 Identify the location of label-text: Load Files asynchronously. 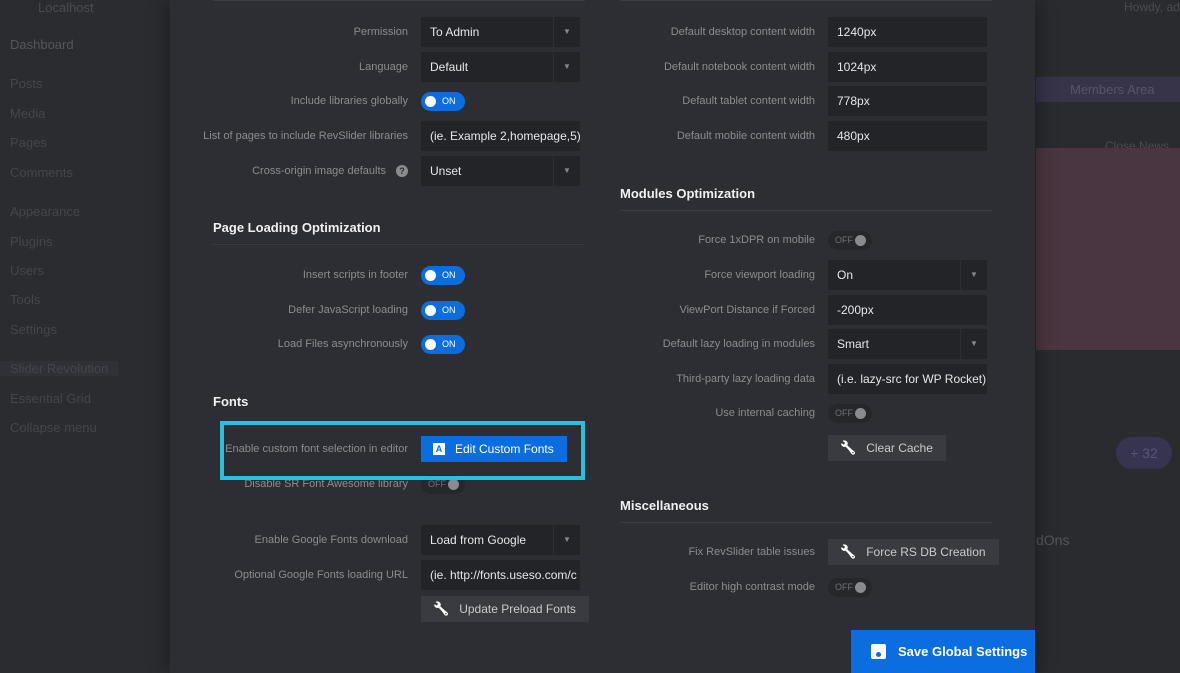
(342, 344).